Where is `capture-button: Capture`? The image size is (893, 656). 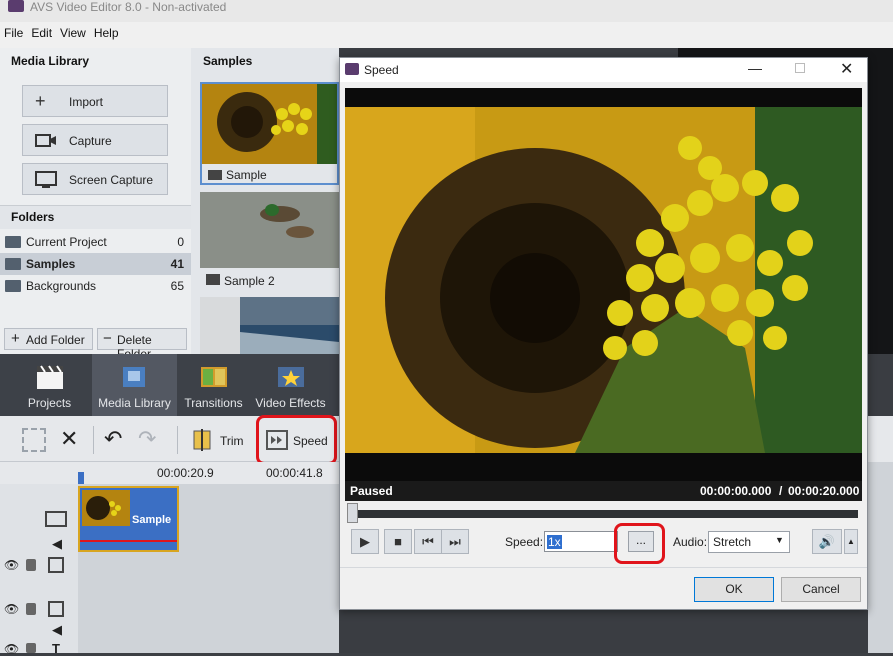 capture-button: Capture is located at coordinates (95, 140).